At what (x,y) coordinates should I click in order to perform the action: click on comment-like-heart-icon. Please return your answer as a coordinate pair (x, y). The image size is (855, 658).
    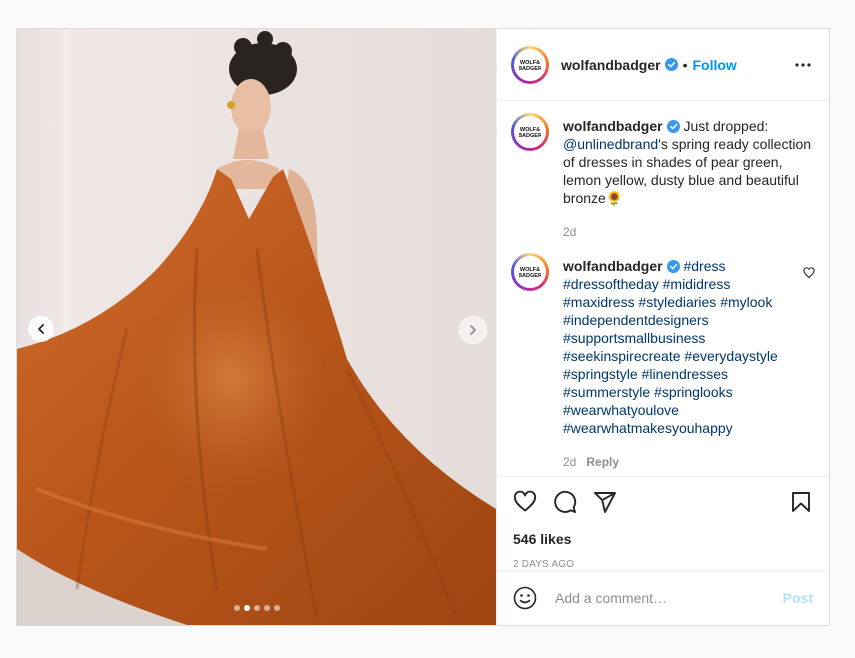
    Looking at the image, I should click on (809, 273).